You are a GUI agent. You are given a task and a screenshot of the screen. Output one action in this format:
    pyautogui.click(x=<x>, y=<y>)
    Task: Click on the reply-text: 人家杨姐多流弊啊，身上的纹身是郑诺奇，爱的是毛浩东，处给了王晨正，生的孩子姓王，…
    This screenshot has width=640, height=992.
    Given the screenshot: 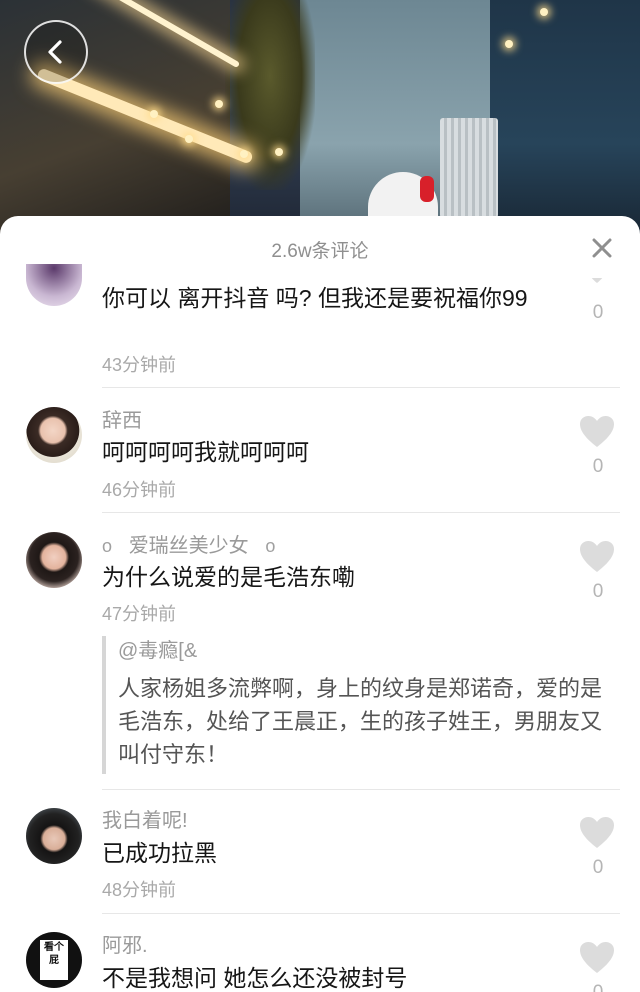 What is the action you would take?
    pyautogui.click(x=360, y=721)
    